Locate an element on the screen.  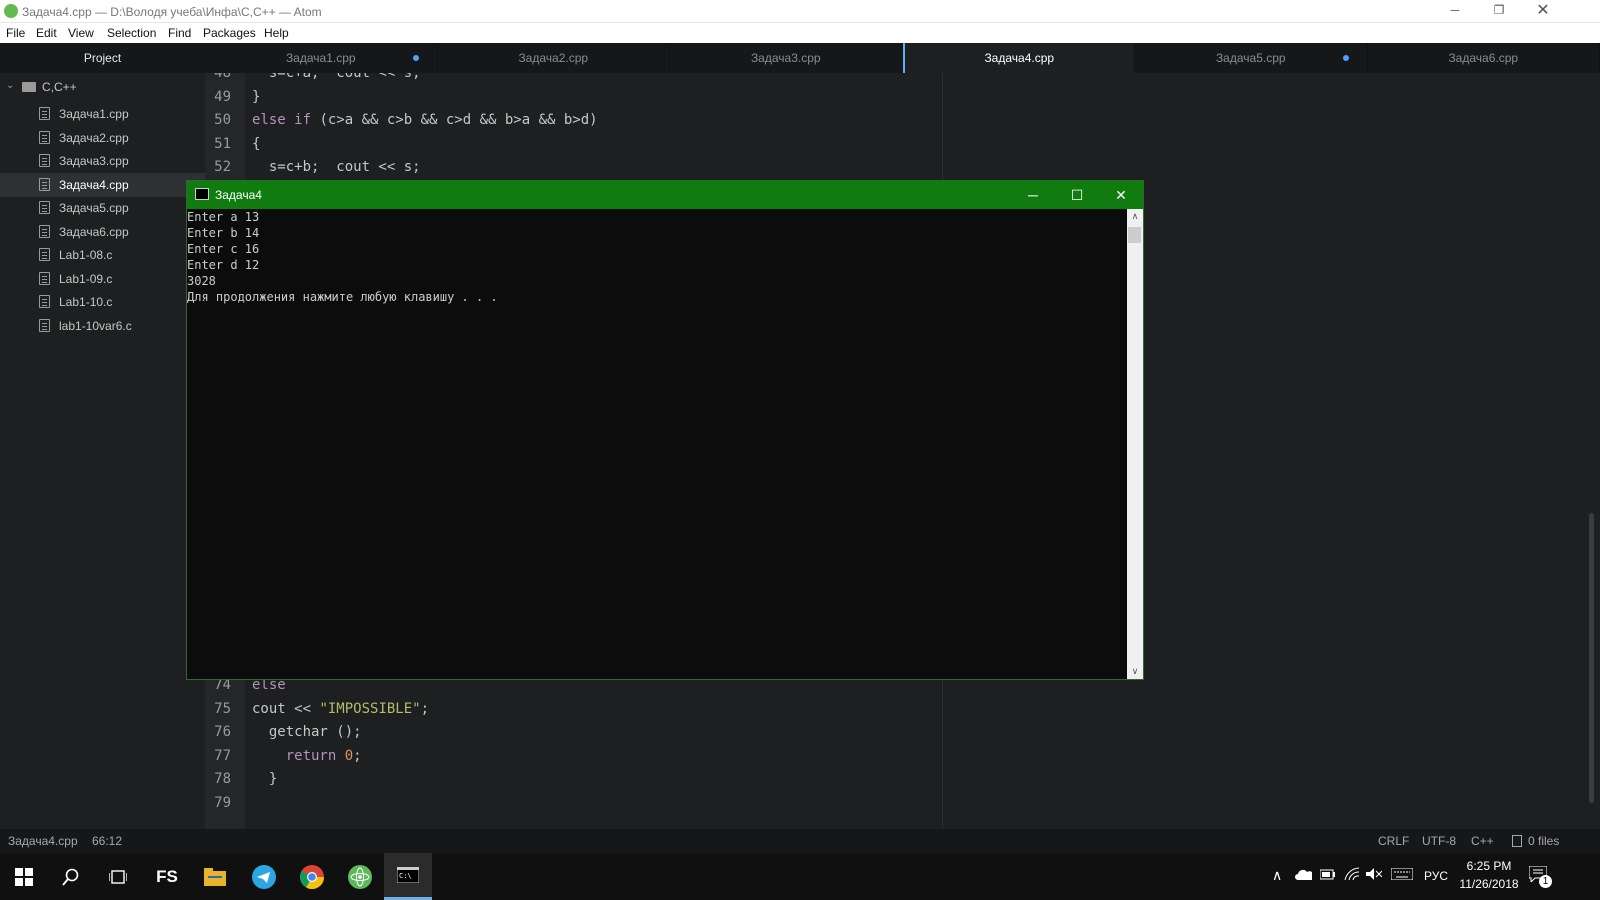
status-line-ending: CRLF is located at coordinates (1393, 841).